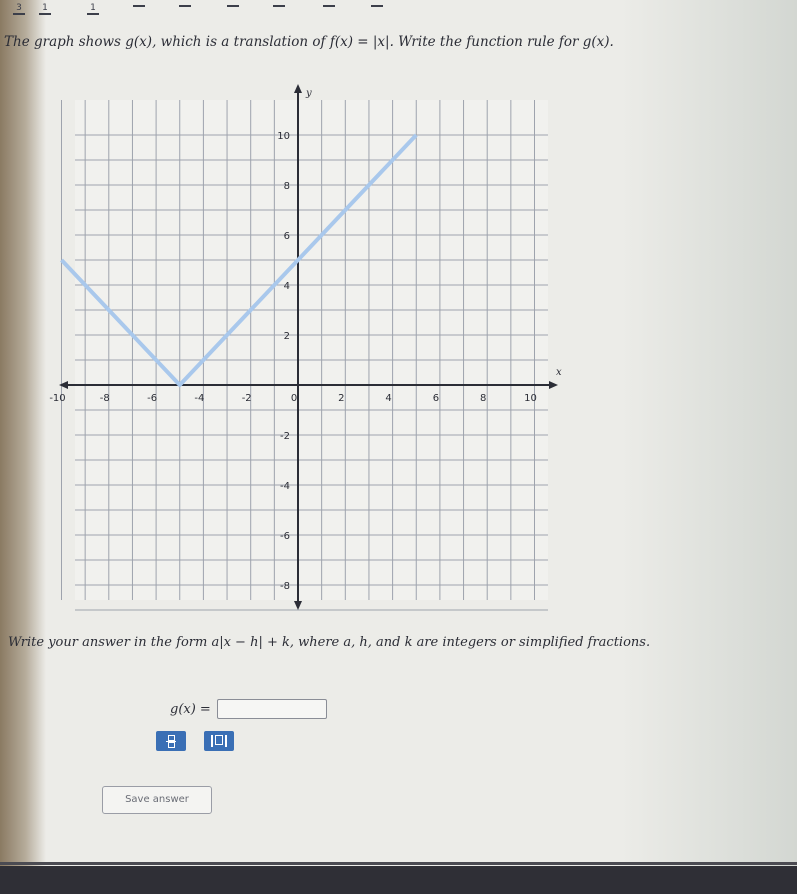  I want to click on y-tick-label: 4, so click(287, 286).